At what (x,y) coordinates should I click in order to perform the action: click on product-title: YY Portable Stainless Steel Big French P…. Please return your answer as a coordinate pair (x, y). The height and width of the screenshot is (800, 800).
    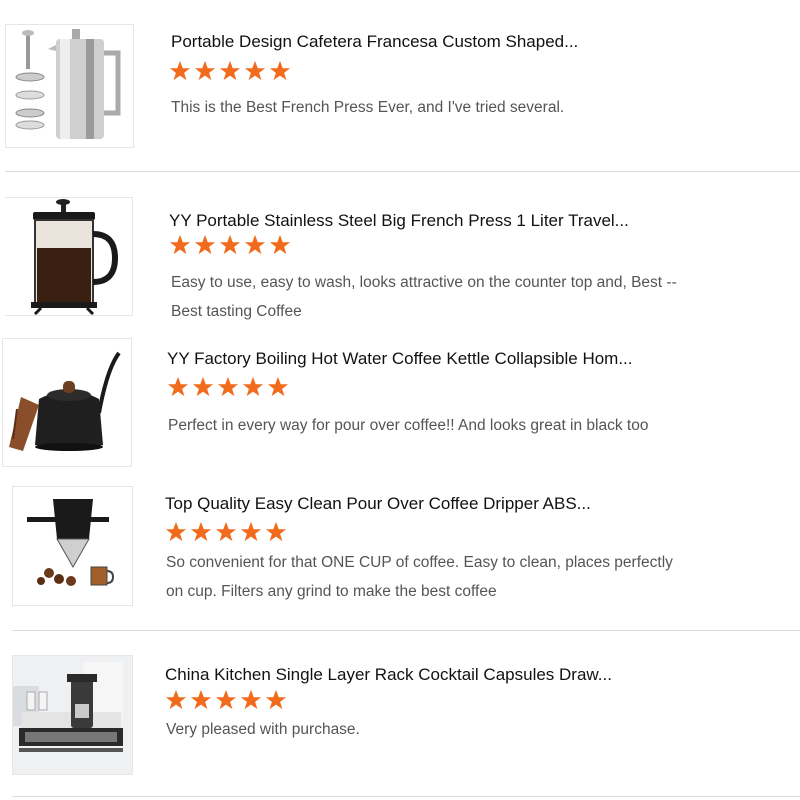
    Looking at the image, I should click on (399, 221).